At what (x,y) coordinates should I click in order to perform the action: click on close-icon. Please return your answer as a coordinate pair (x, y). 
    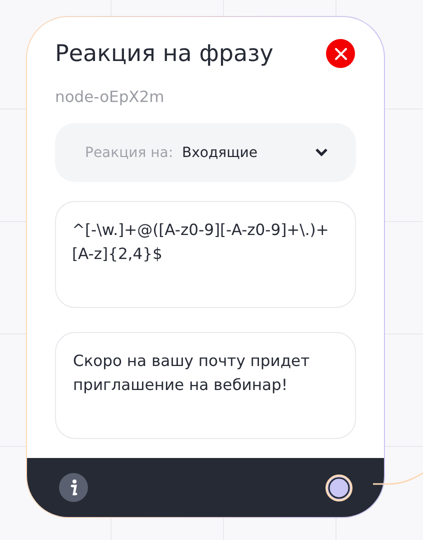
    Looking at the image, I should click on (340, 54).